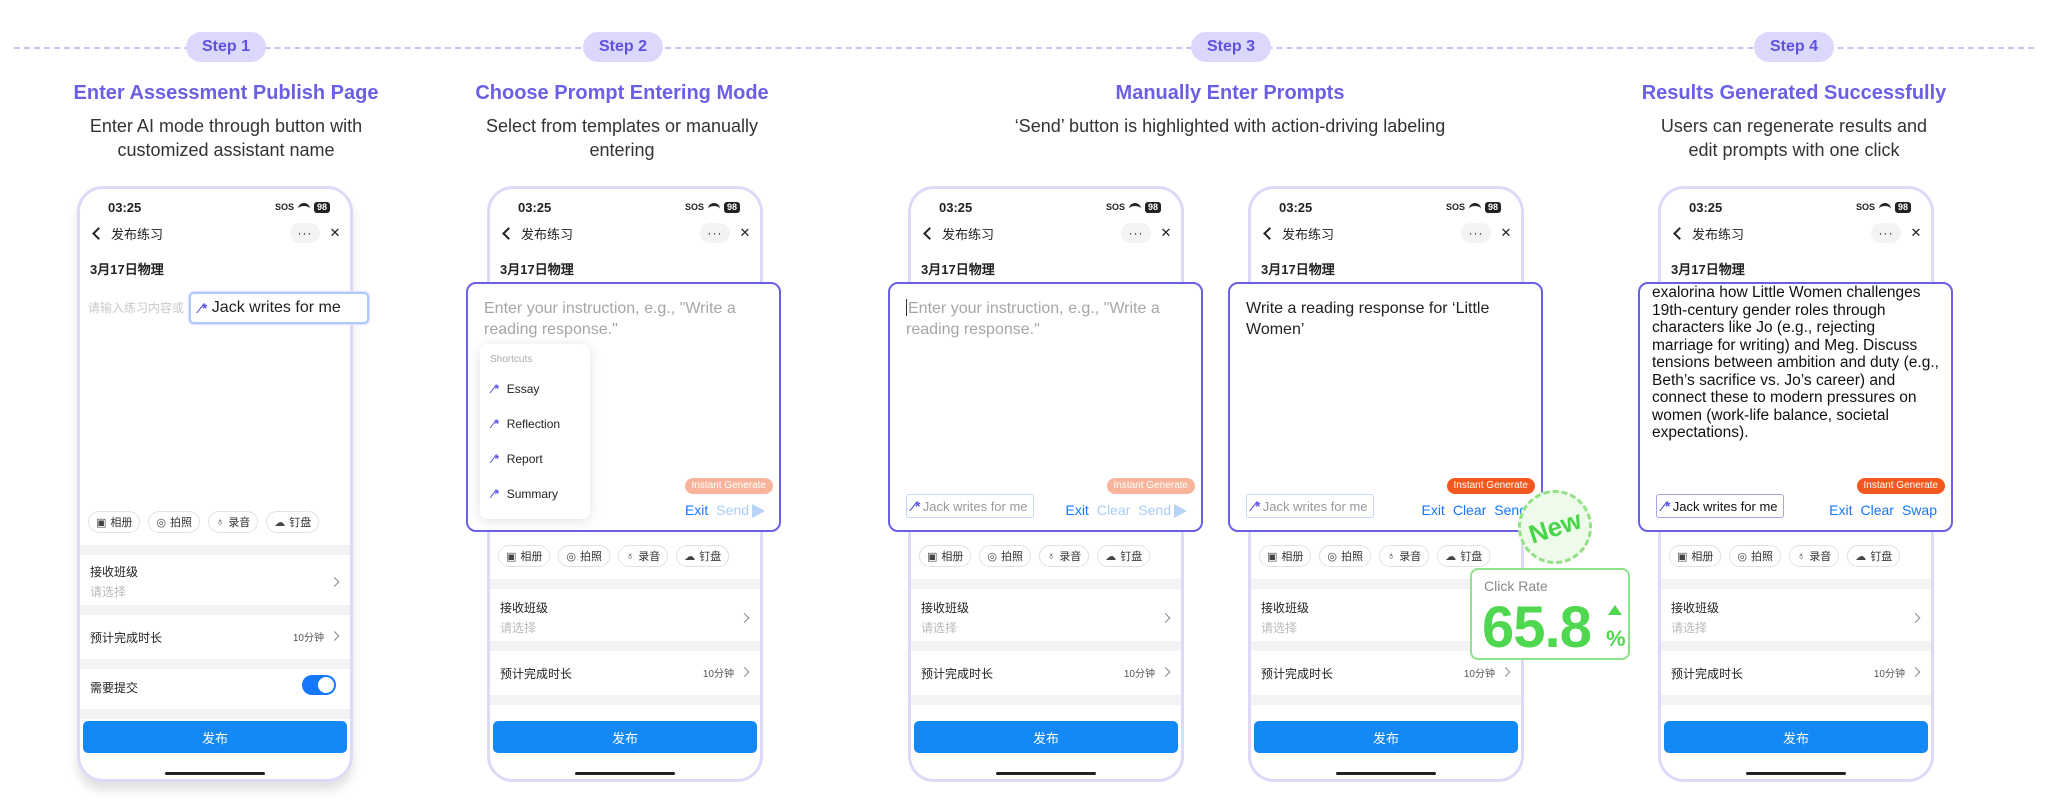 Image resolution: width=2048 pixels, height=811 pixels. Describe the element at coordinates (1919, 510) in the screenshot. I see `swap-button: Swap` at that location.